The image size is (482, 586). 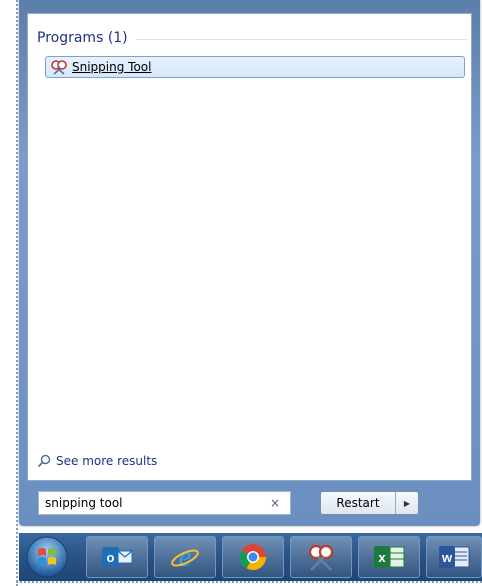 I want to click on svg-text: x, so click(x=382, y=557).